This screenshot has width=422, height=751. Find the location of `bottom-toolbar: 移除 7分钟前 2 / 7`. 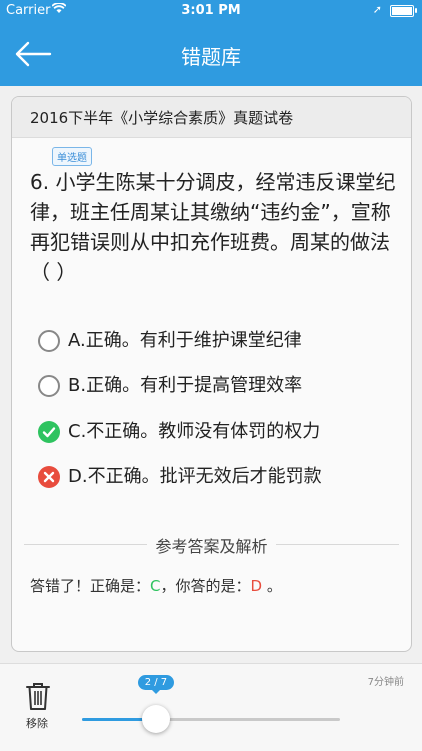

bottom-toolbar: 移除 7分钟前 2 / 7 is located at coordinates (211, 707).